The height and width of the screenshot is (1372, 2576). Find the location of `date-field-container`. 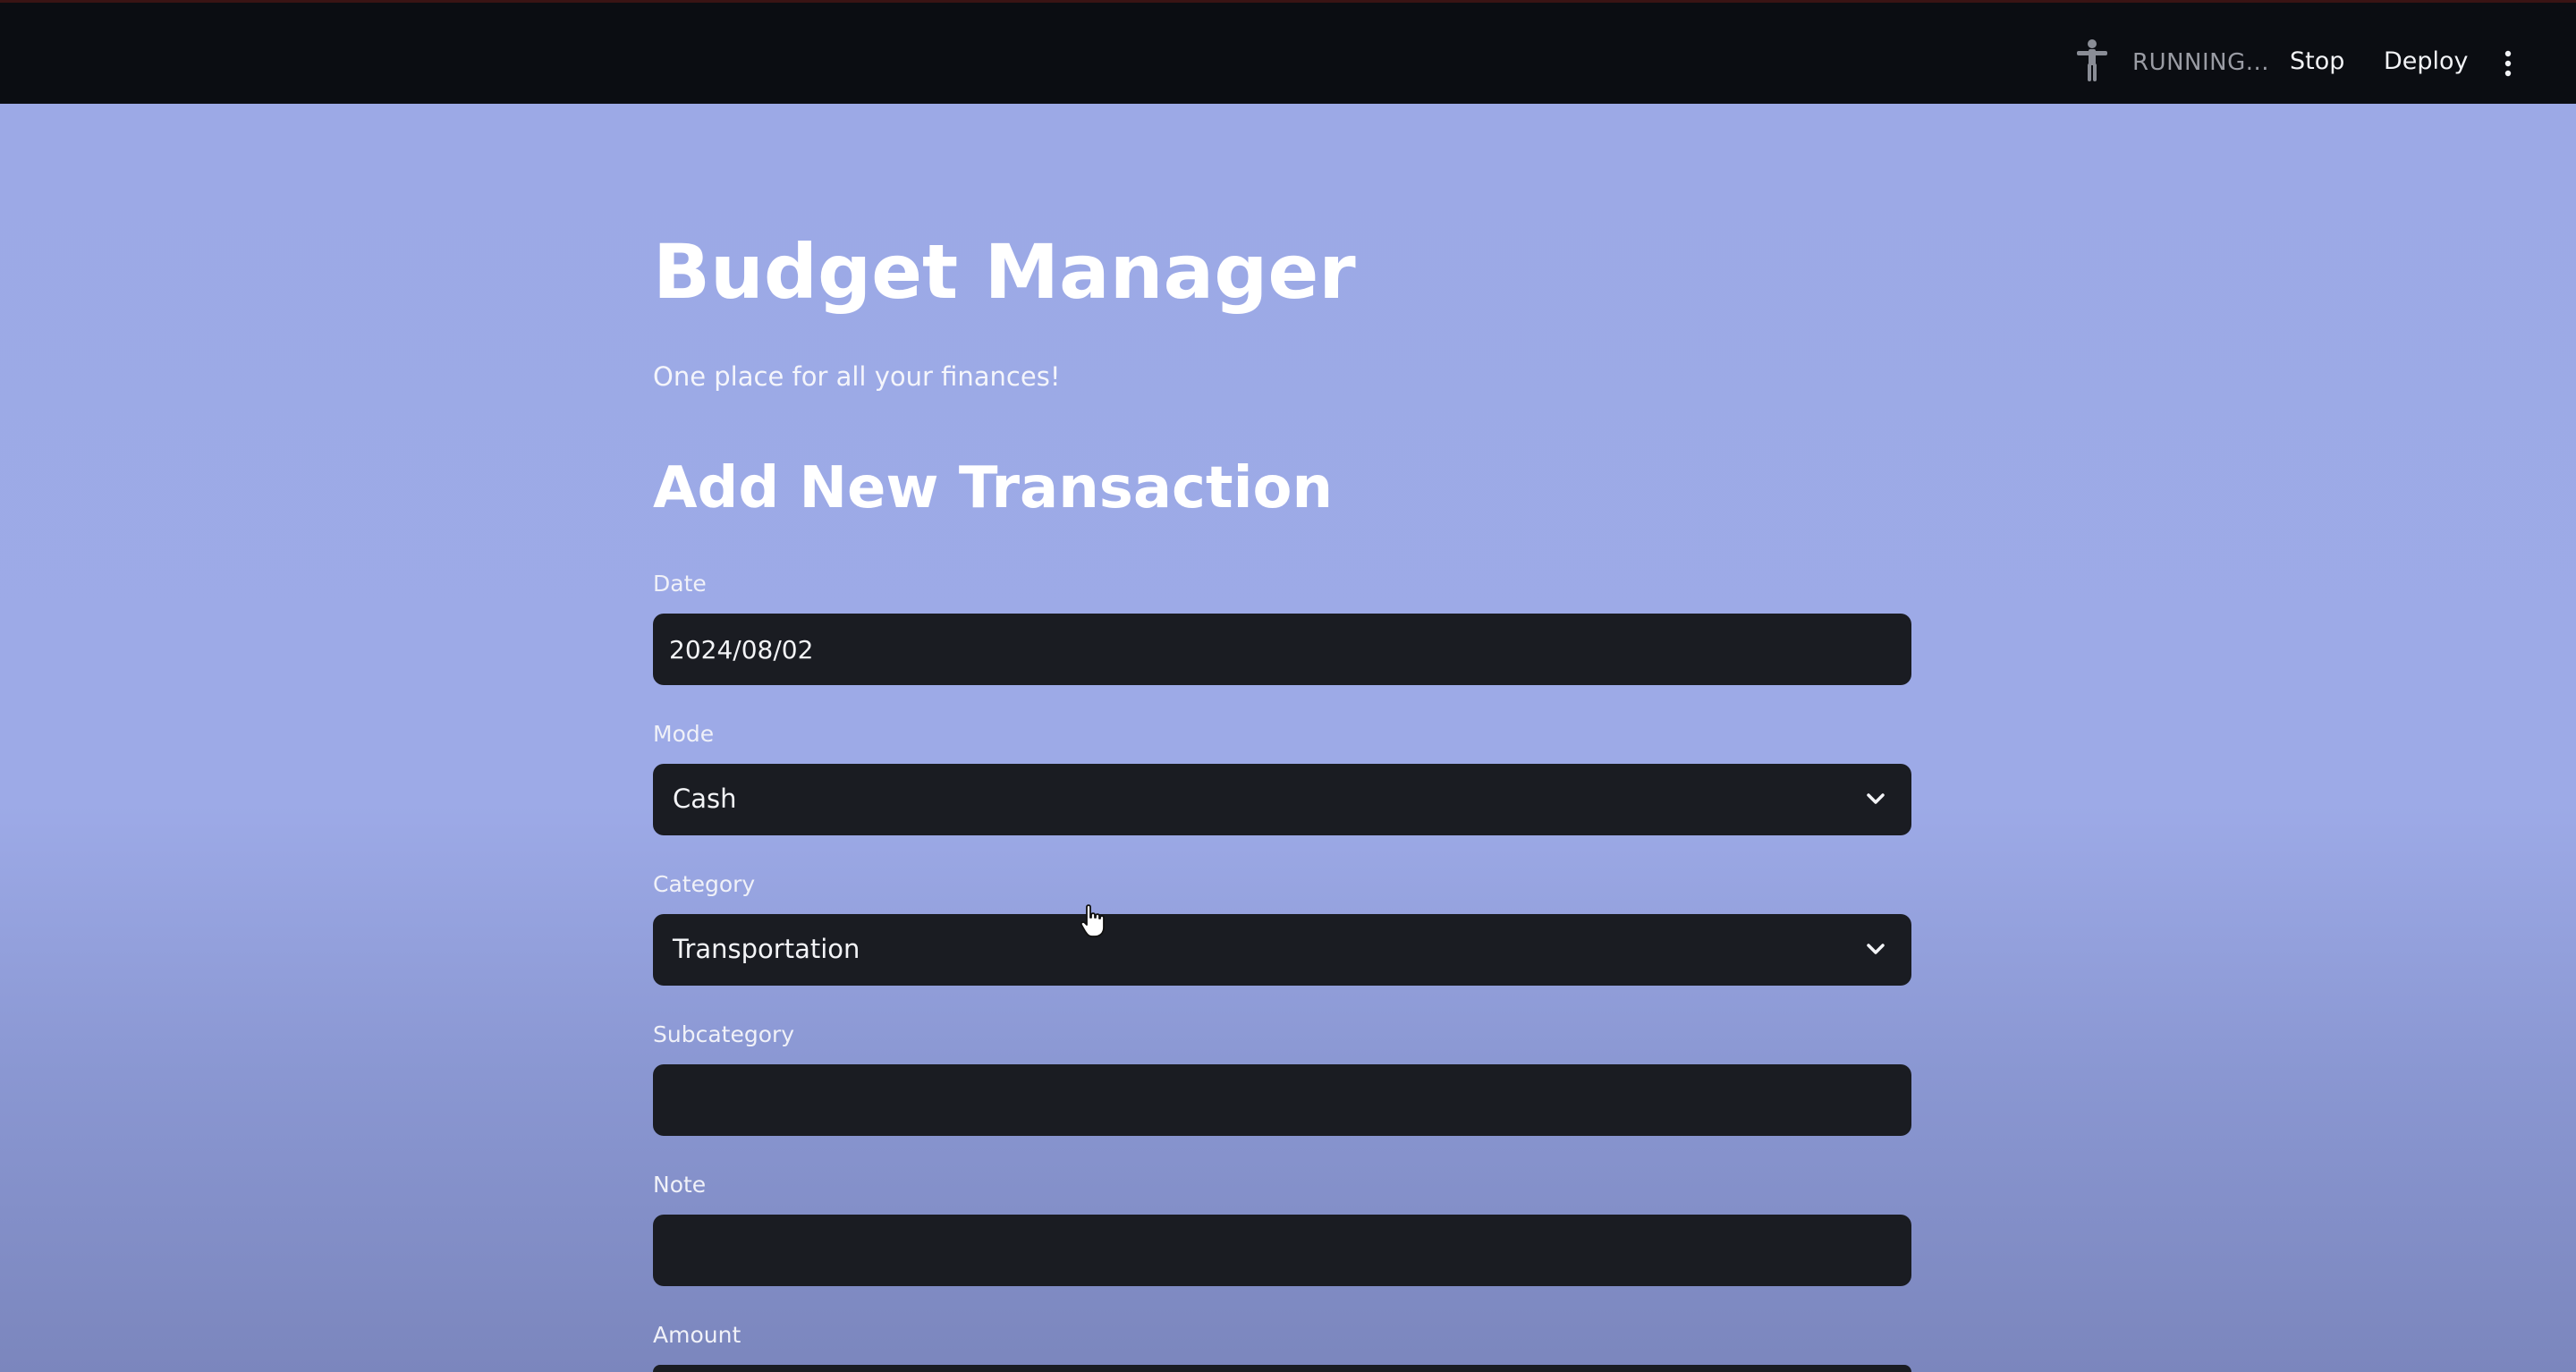

date-field-container is located at coordinates (1282, 649).